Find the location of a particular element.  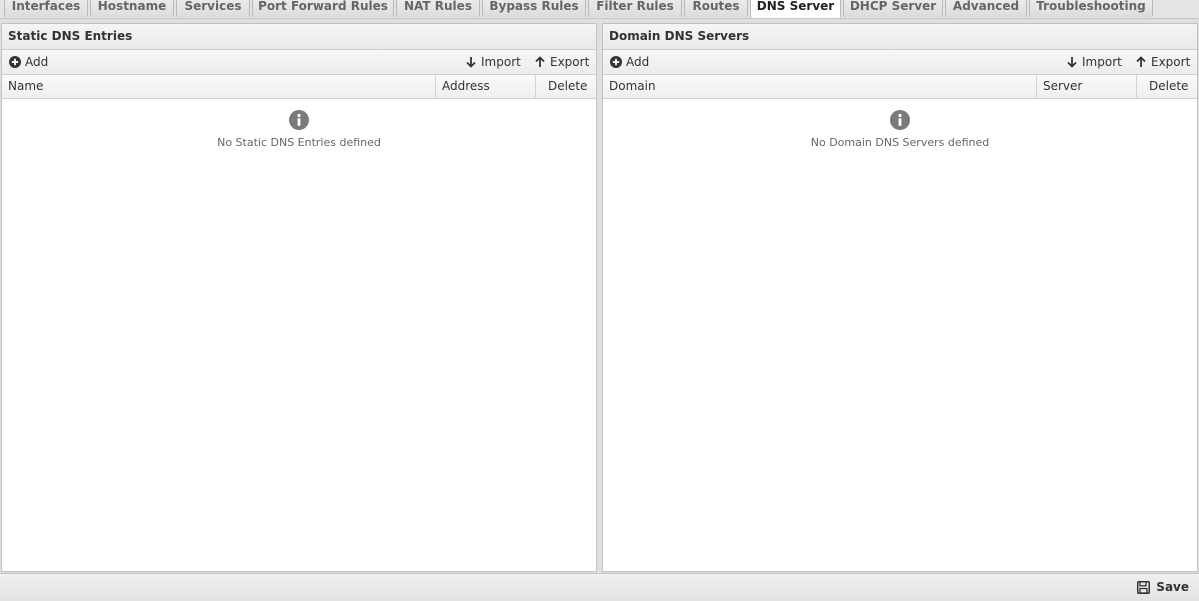

empty-text: No Domain DNS Servers defined is located at coordinates (900, 142).